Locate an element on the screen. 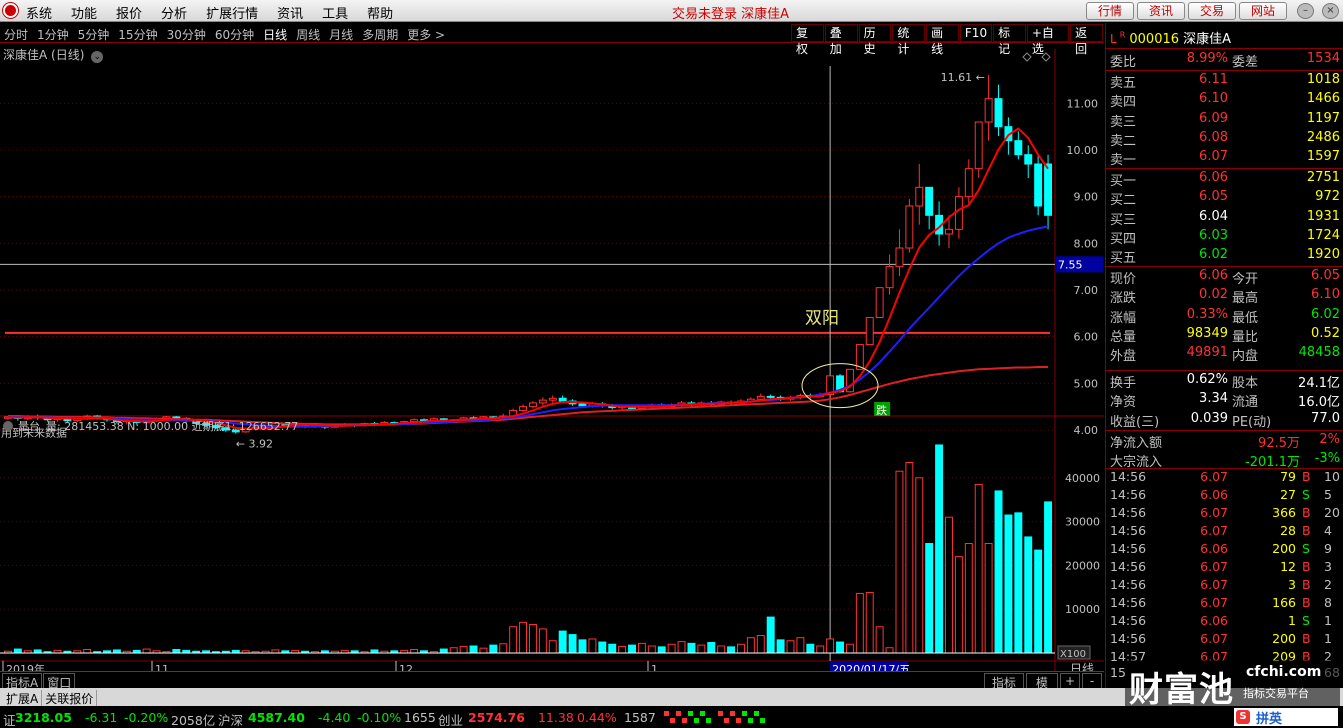 Image resolution: width=1343 pixels, height=728 pixels. asks-row: 卖四 6.10 1466 is located at coordinates (1226, 100).